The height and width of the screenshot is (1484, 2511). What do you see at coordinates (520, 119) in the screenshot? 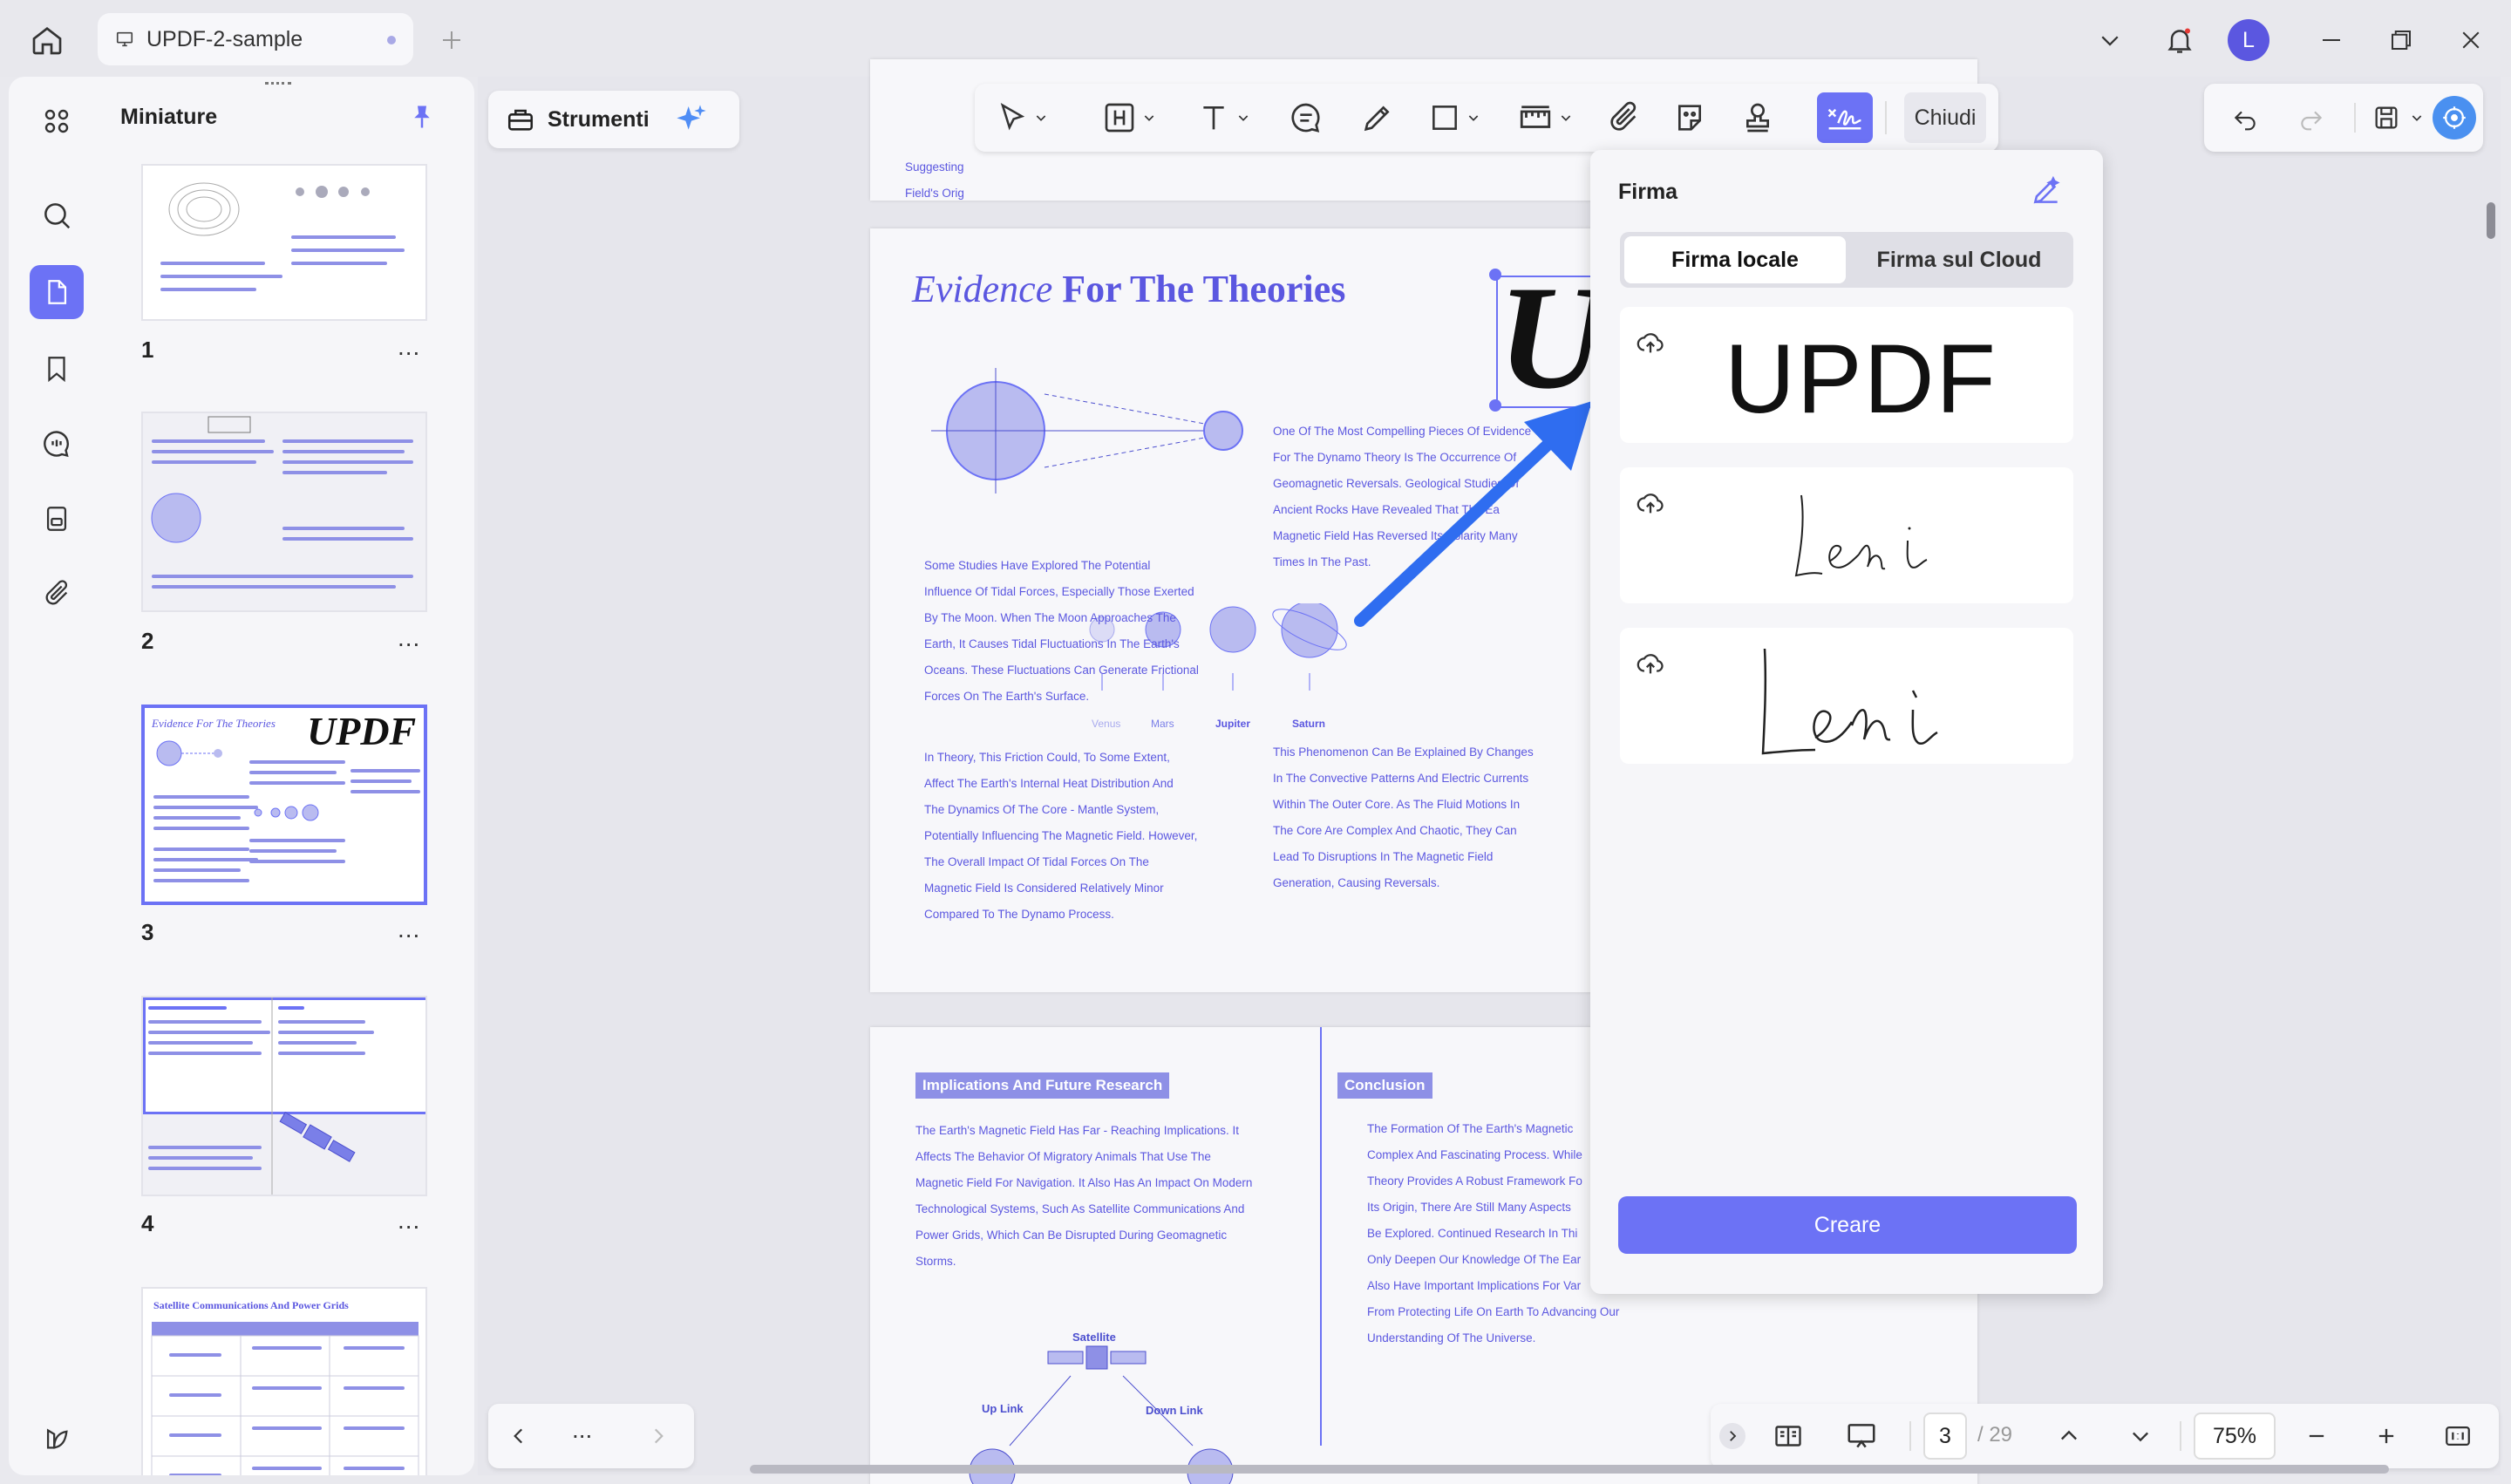
I see `toolbox-icon` at bounding box center [520, 119].